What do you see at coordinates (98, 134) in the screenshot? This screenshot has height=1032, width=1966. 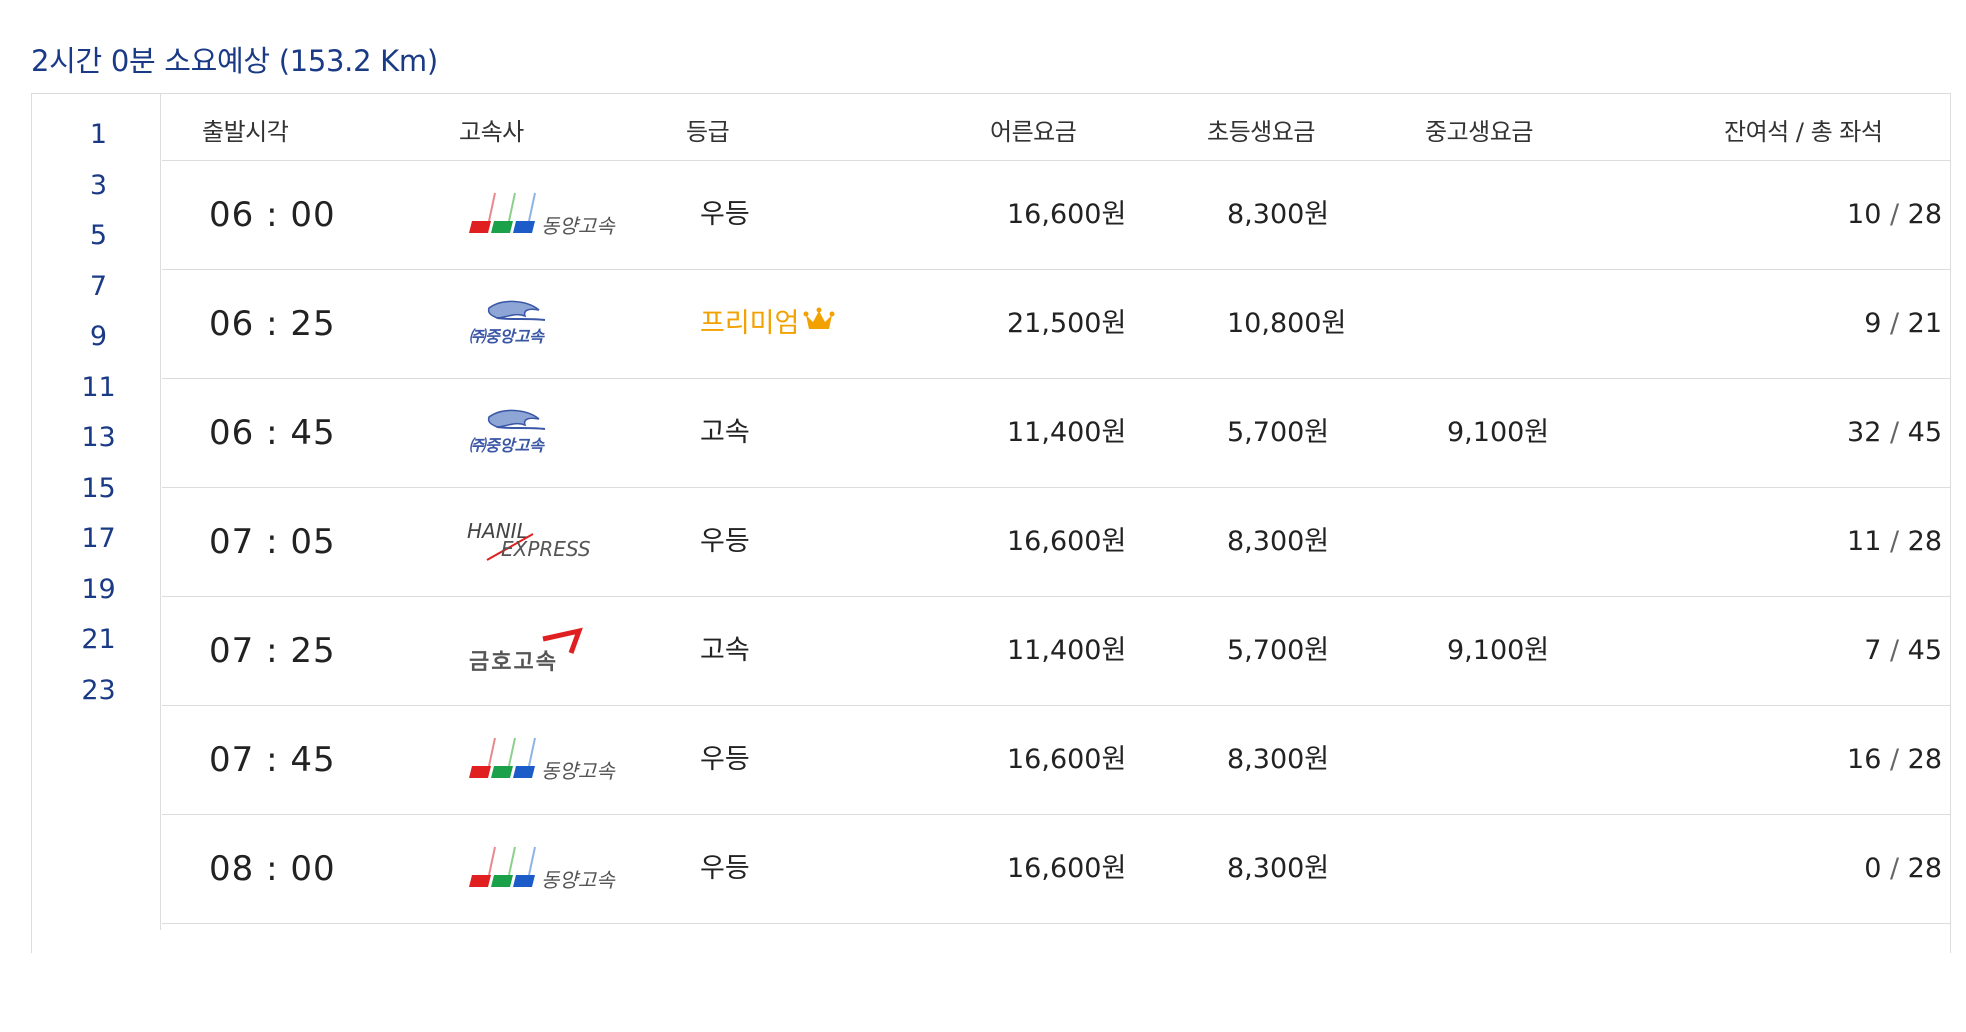 I see `hour-1: 1` at bounding box center [98, 134].